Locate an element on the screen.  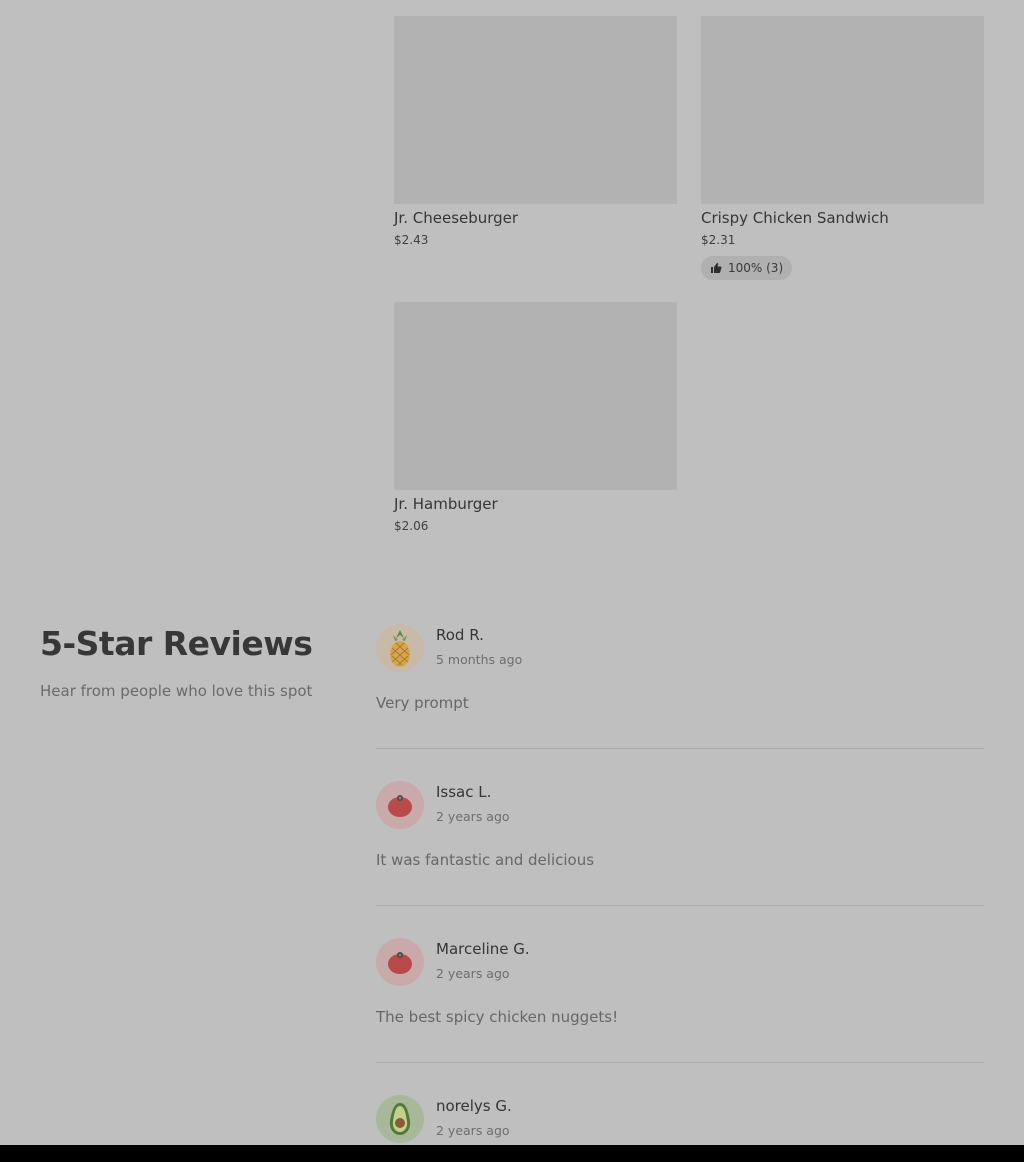
rating-badge: 100% (3) is located at coordinates (747, 268).